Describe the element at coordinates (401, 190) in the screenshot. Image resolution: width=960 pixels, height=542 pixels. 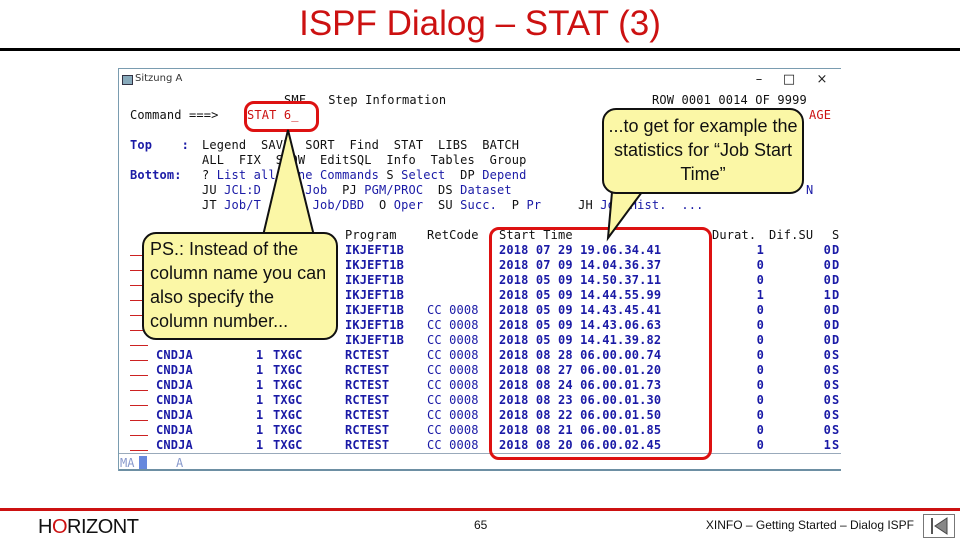
I see `line-command-segment: PGM/PROC` at that location.